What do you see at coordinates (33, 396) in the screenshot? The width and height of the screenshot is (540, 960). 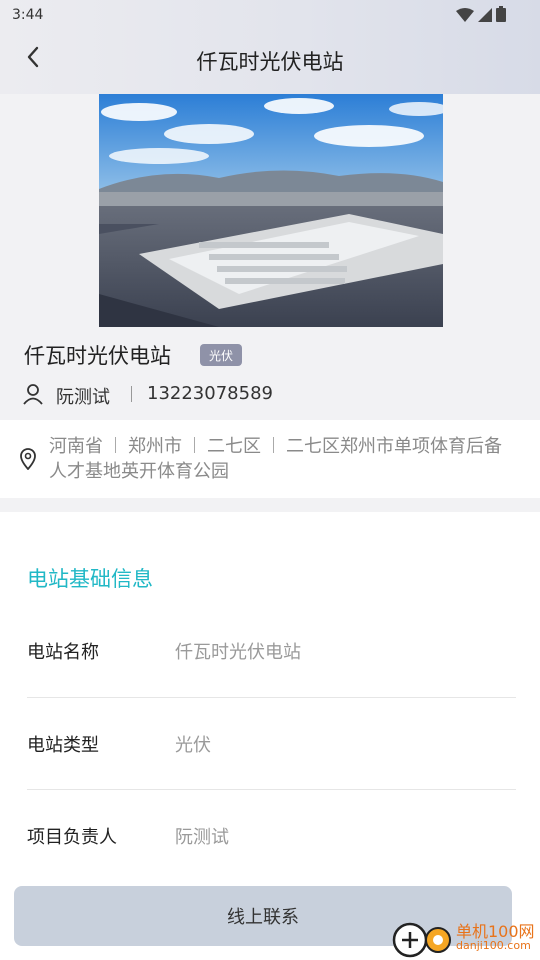 I see `person-icon` at bounding box center [33, 396].